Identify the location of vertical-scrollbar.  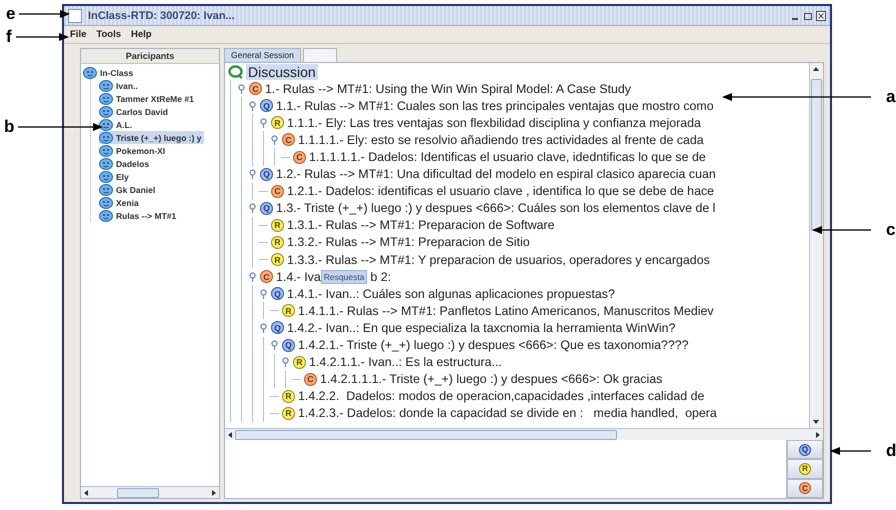
(816, 245).